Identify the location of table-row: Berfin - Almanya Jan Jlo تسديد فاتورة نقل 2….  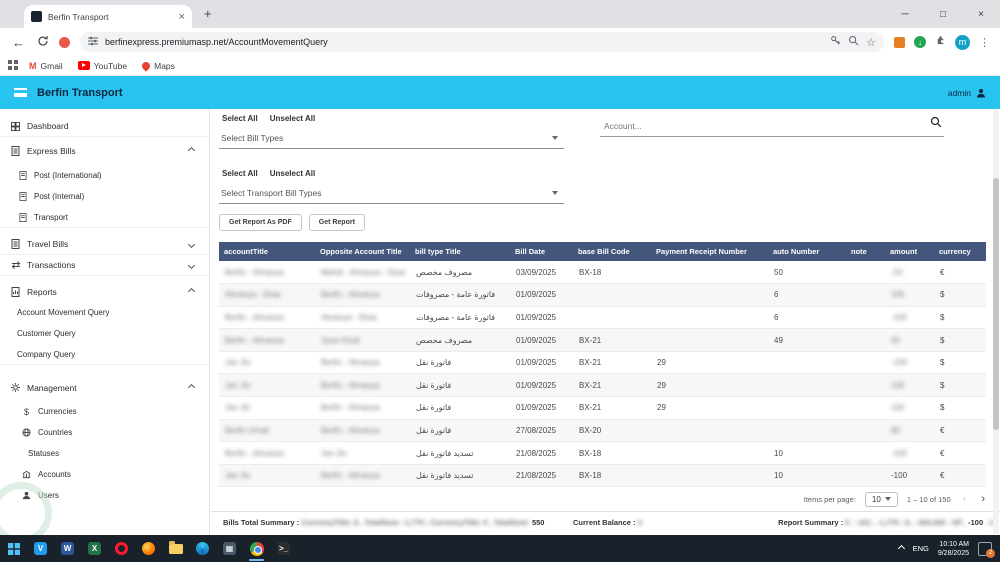
(602, 453).